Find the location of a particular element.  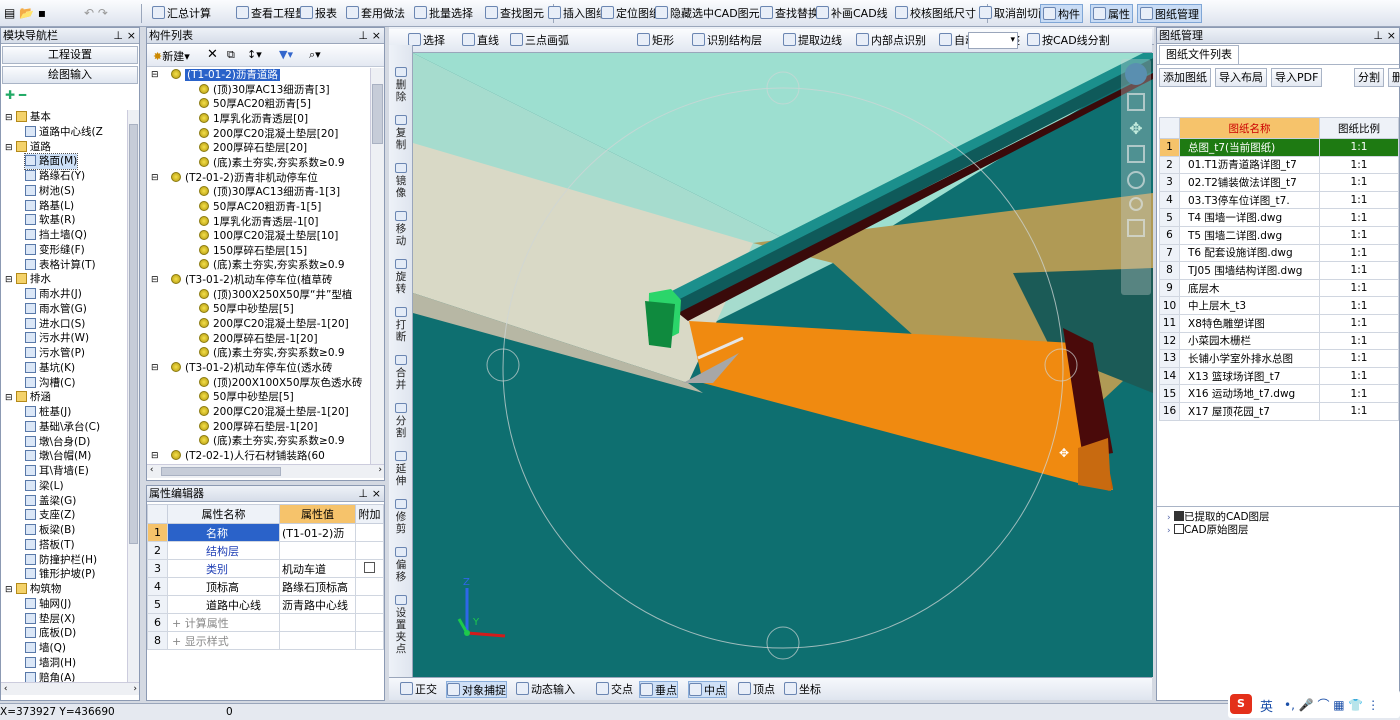

draw-tool-8: 按CAD线分割 is located at coordinates (1068, 40).